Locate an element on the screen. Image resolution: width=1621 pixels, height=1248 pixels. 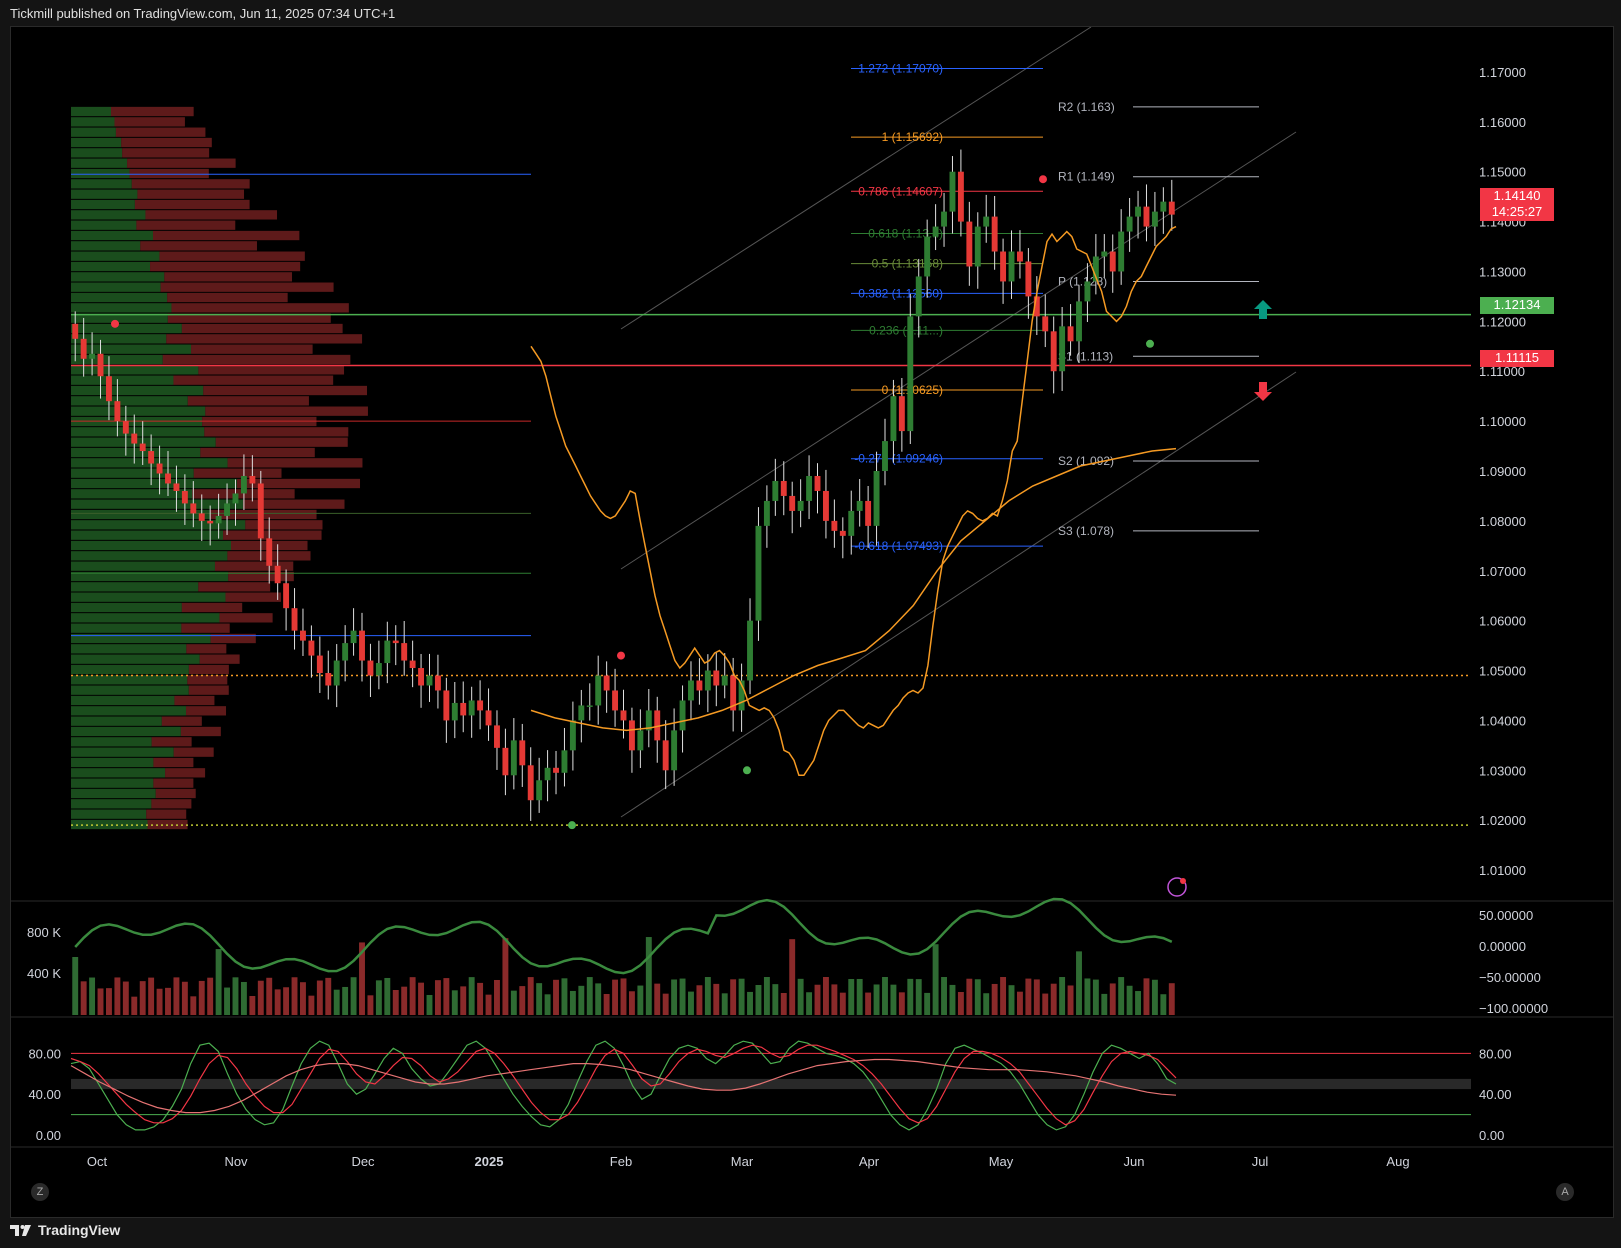
price-tick: 1.01000 is located at coordinates (1502, 870).